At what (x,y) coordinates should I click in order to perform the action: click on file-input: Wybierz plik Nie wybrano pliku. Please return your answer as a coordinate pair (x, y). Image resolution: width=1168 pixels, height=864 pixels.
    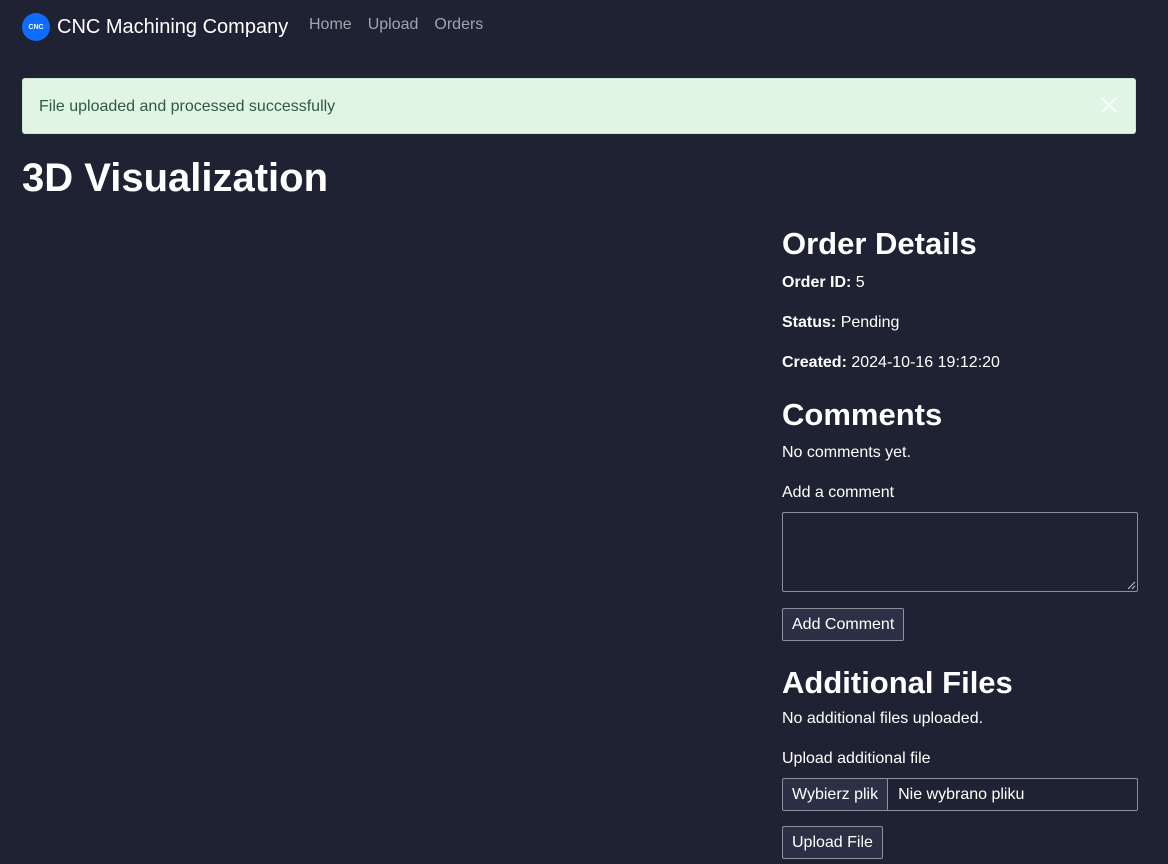
    Looking at the image, I should click on (960, 794).